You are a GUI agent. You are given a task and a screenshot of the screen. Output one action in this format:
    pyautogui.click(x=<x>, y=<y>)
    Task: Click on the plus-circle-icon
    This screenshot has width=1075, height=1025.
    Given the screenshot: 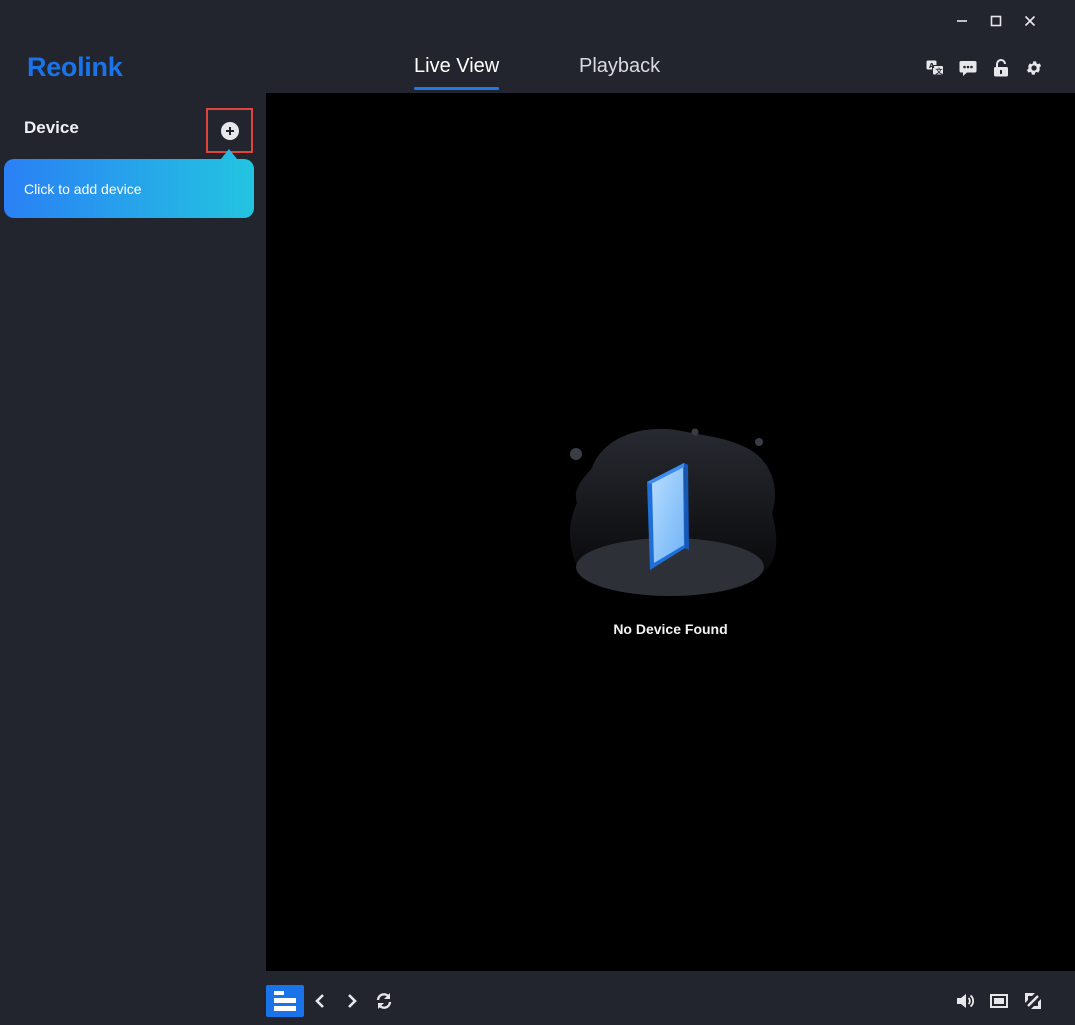 What is the action you would take?
    pyautogui.click(x=229, y=130)
    